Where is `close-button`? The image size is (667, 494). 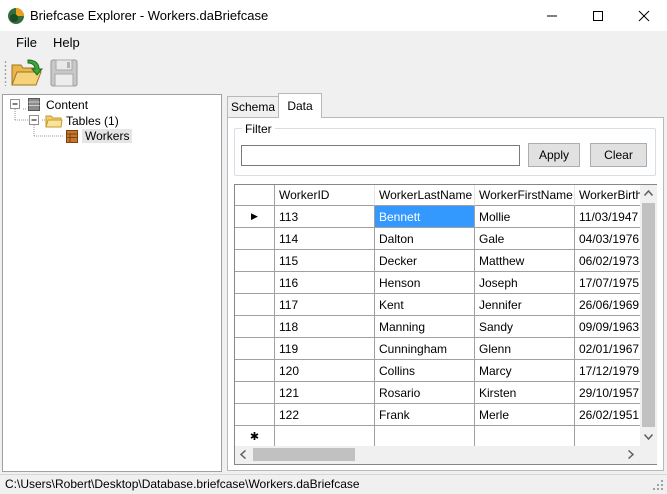
close-button is located at coordinates (644, 15).